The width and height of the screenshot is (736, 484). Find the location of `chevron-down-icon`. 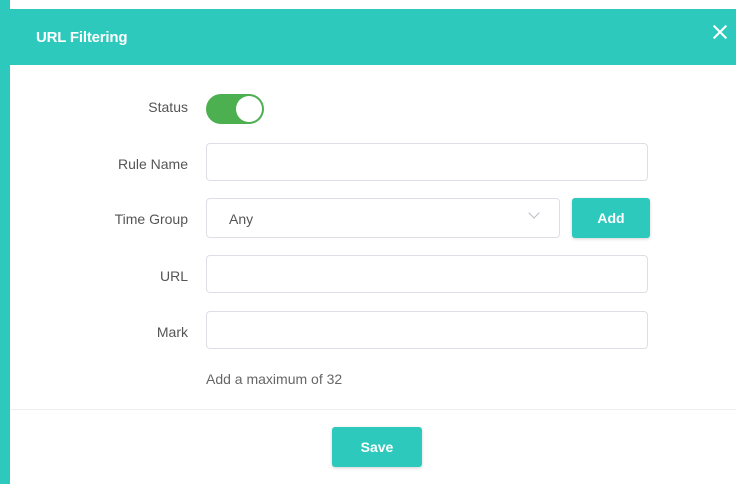

chevron-down-icon is located at coordinates (534, 213).